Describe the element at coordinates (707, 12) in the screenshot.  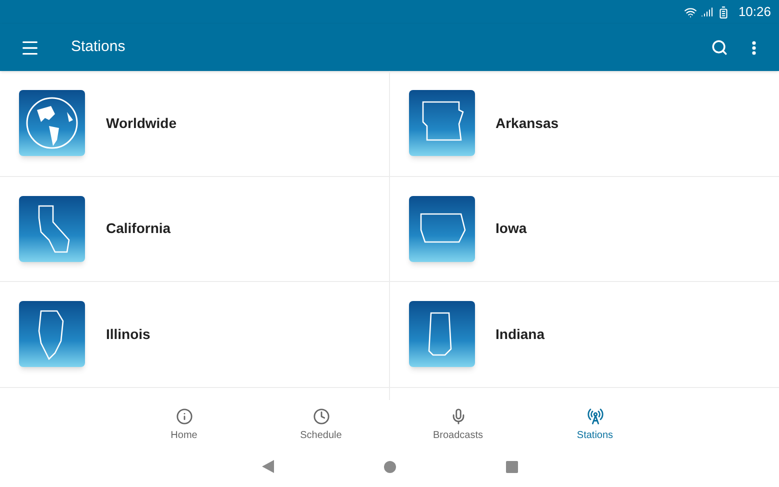
I see `signal-icon` at that location.